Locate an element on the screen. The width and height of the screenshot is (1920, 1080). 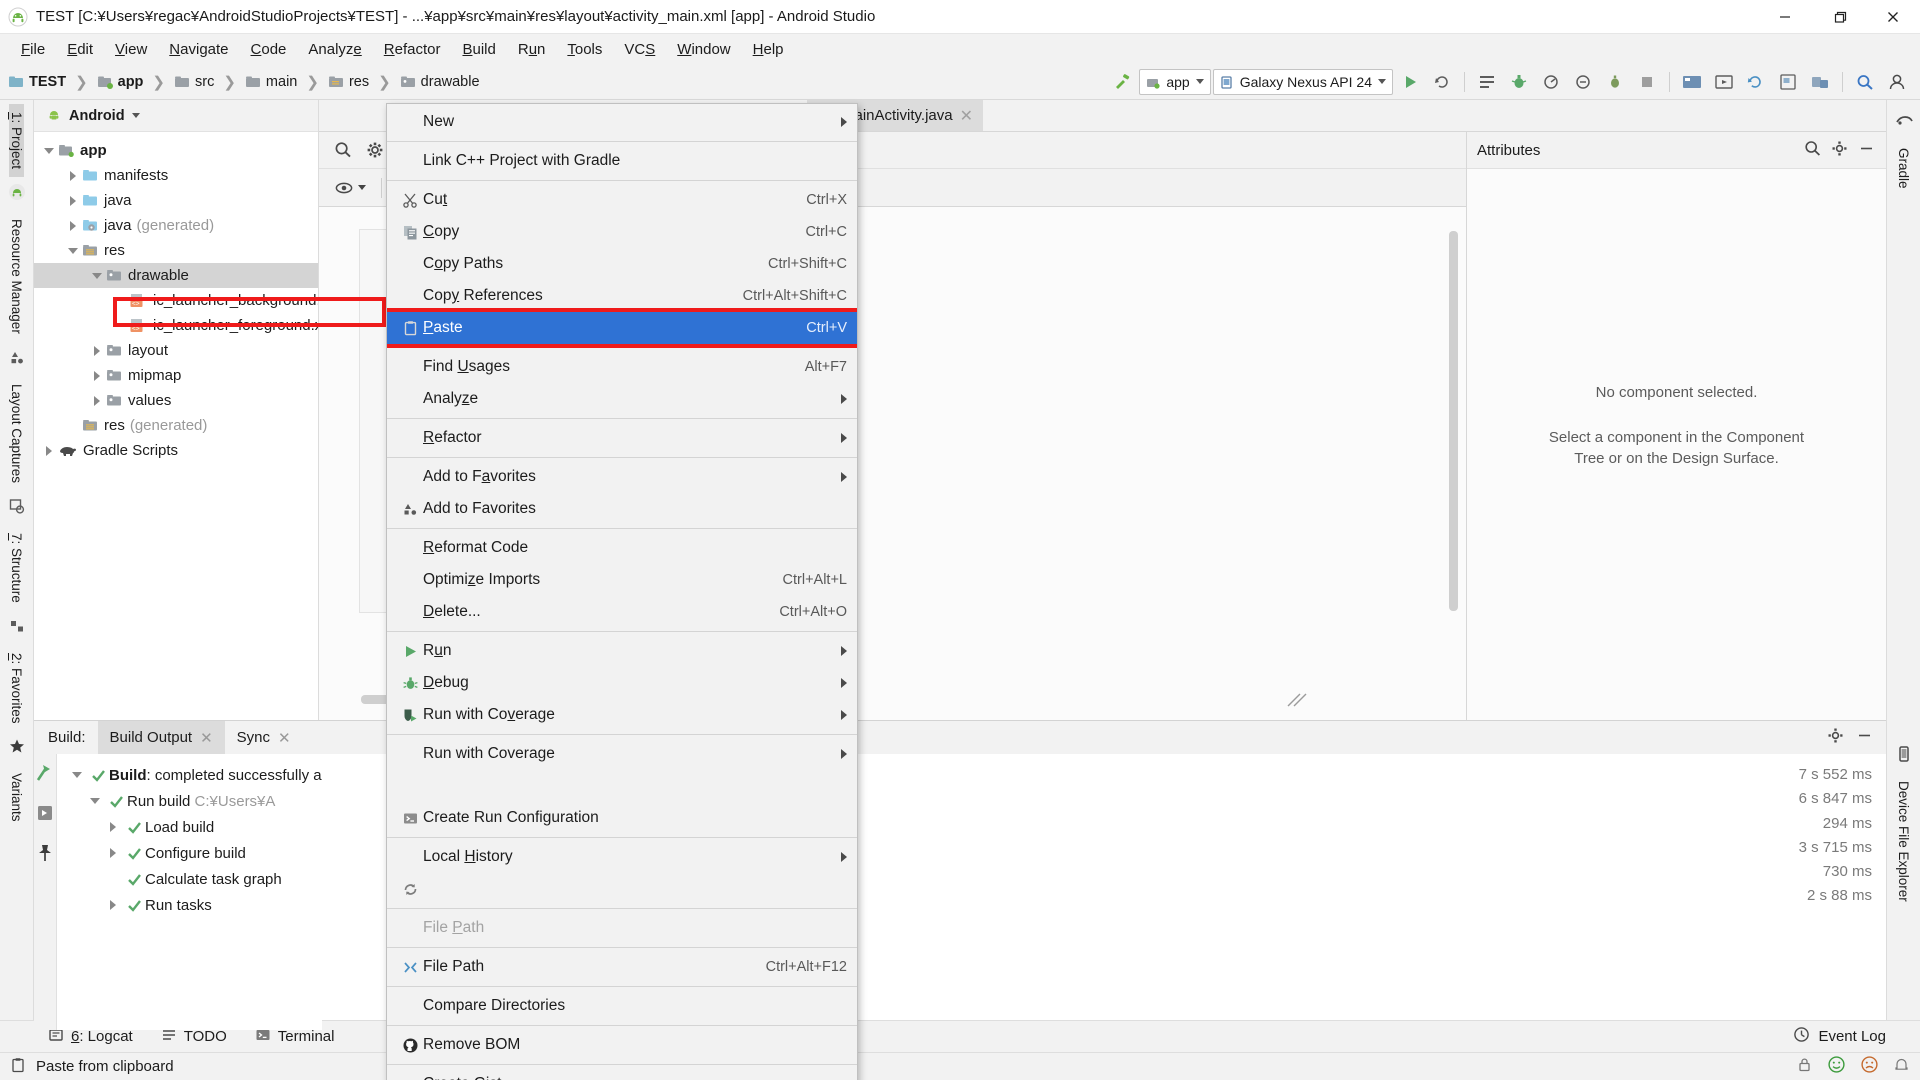
sidebar-item-gradle: Gradle is located at coordinates (1903, 168).